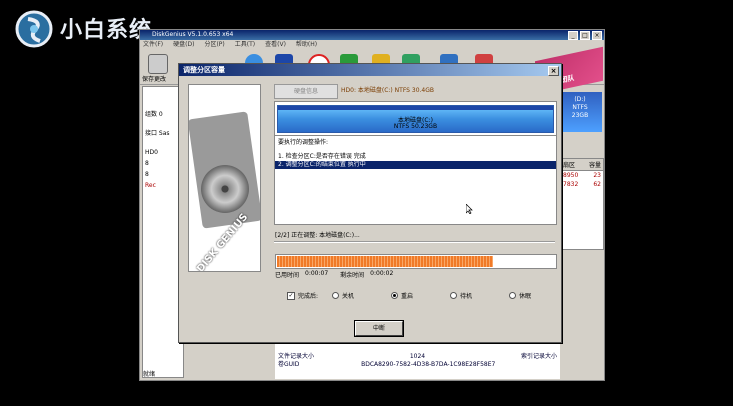 The width and height of the screenshot is (733, 406). Describe the element at coordinates (388, 90) in the screenshot. I see `disk-label: HD0: 本地磁盘(C:) NTFS 30.4GB` at that location.